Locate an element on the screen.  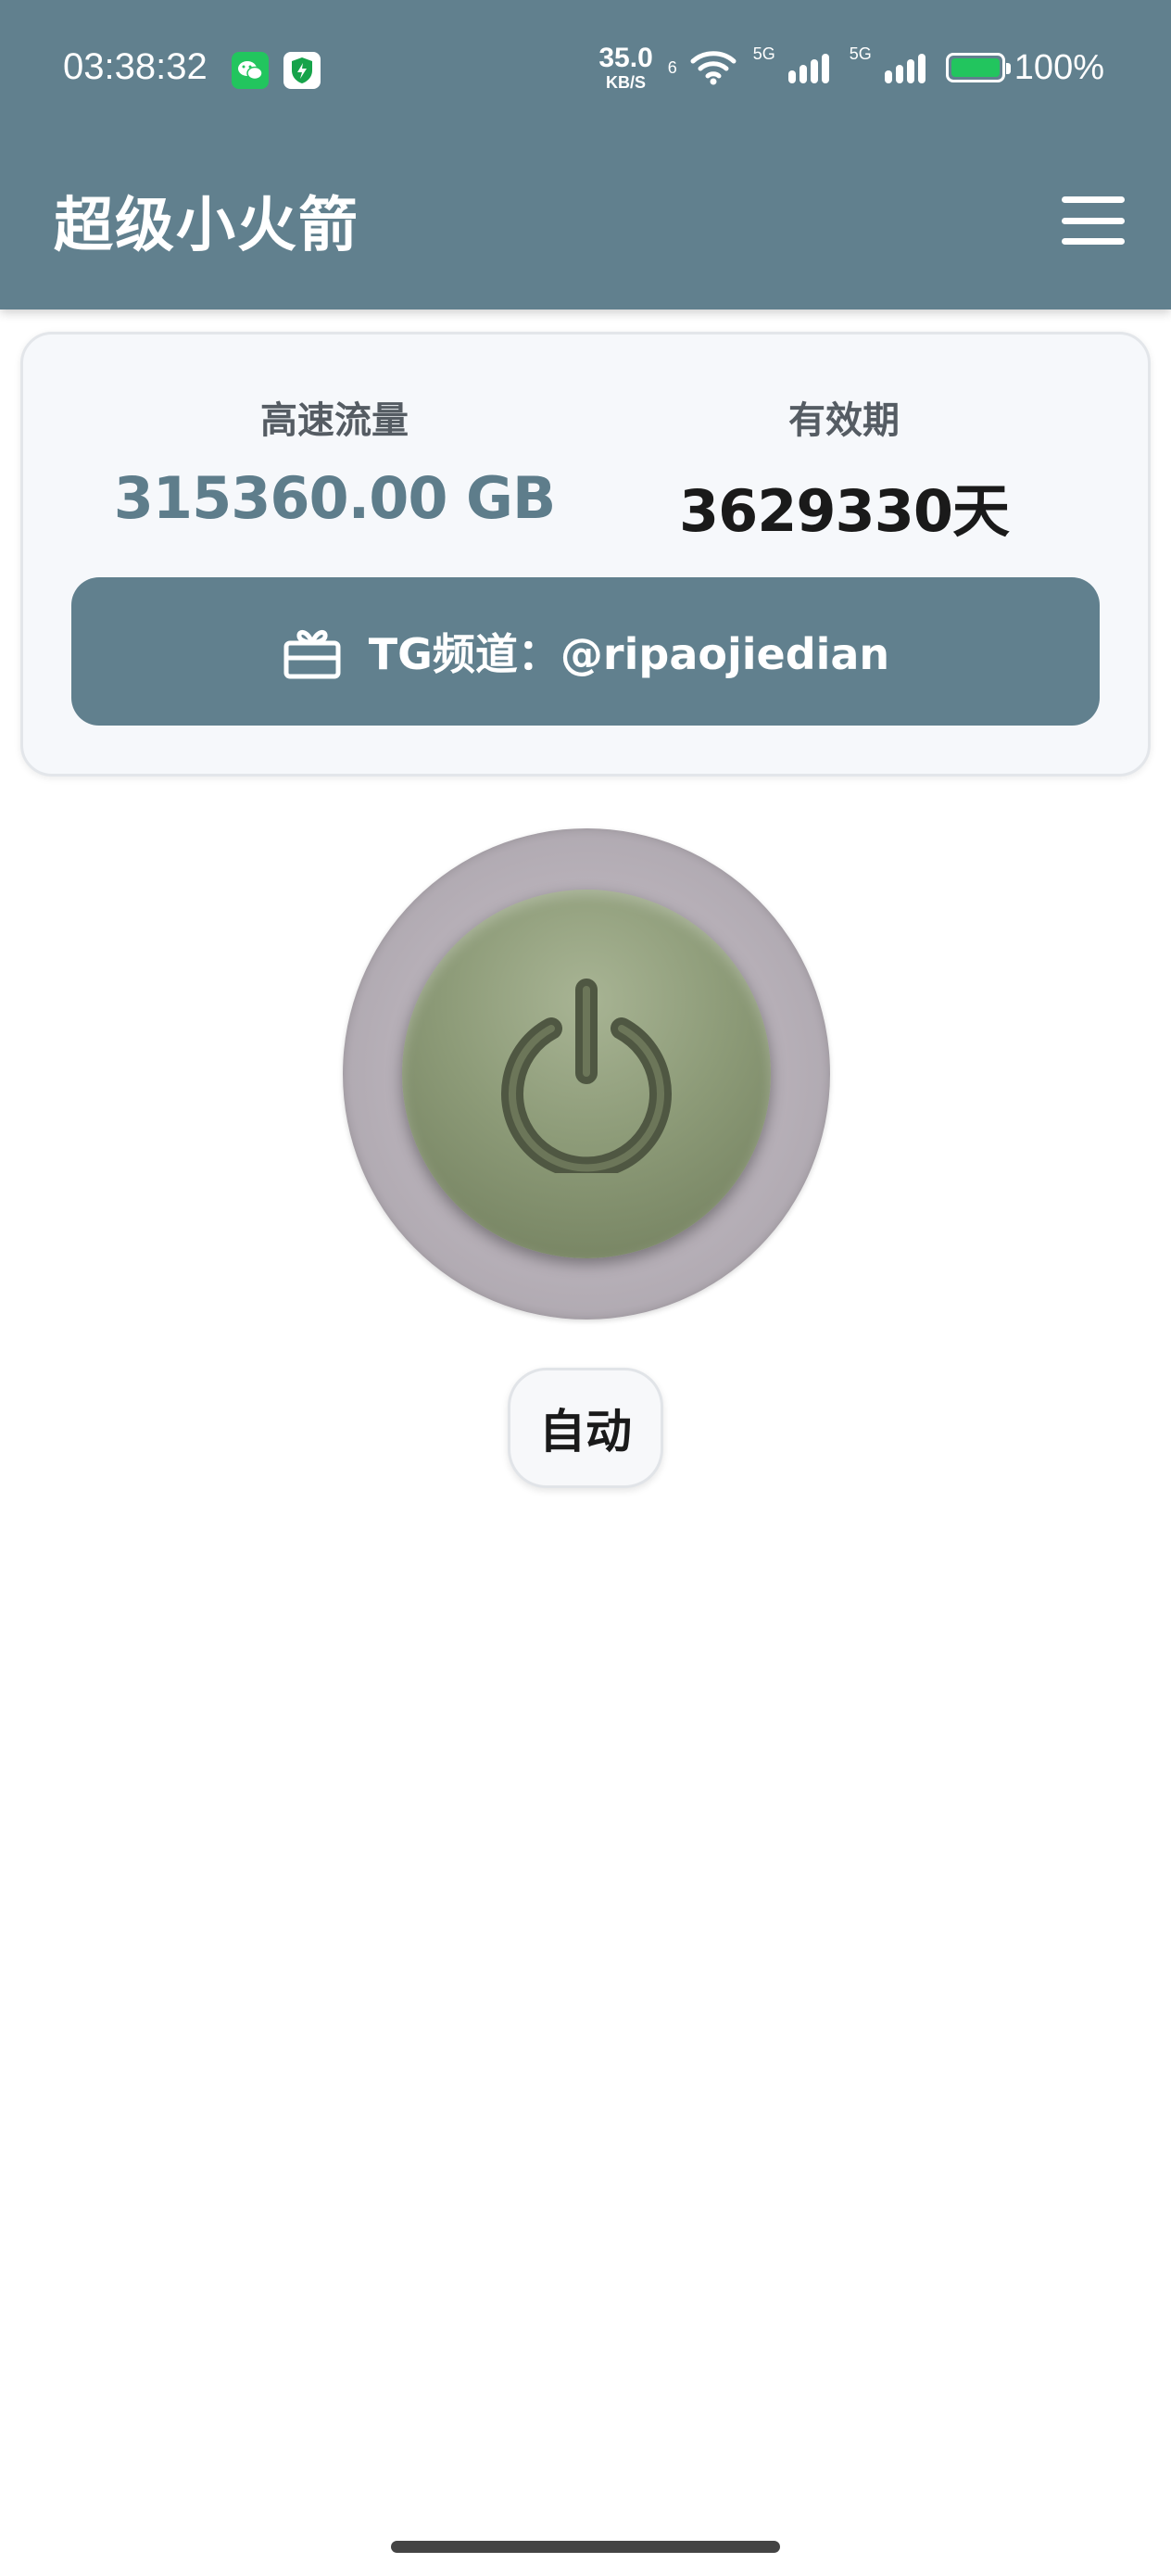
battery-charging-icon is located at coordinates (978, 68).